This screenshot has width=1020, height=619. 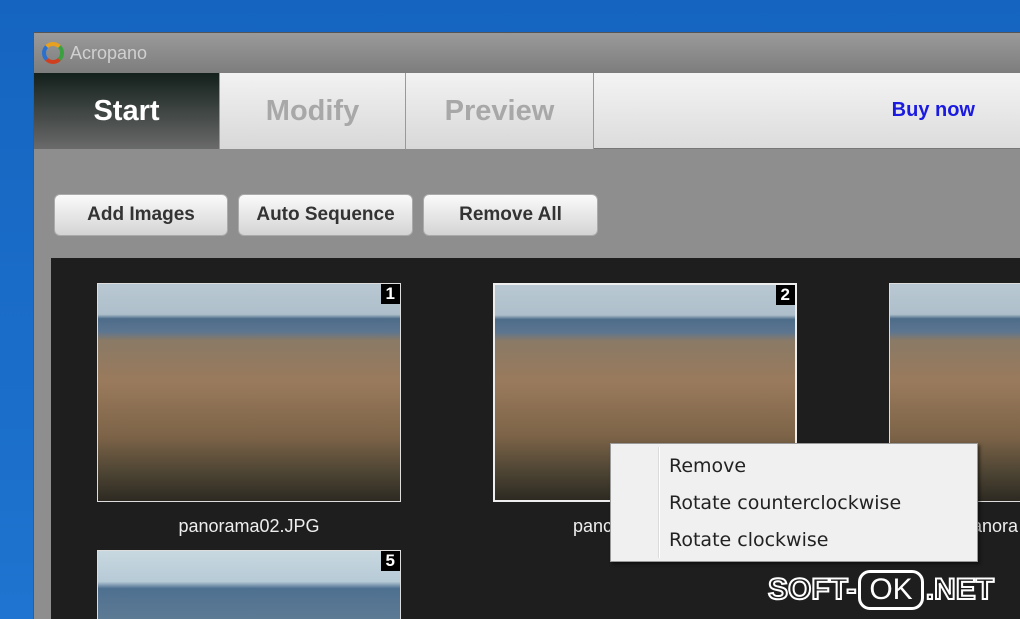 I want to click on thumbnail: 5, so click(x=249, y=584).